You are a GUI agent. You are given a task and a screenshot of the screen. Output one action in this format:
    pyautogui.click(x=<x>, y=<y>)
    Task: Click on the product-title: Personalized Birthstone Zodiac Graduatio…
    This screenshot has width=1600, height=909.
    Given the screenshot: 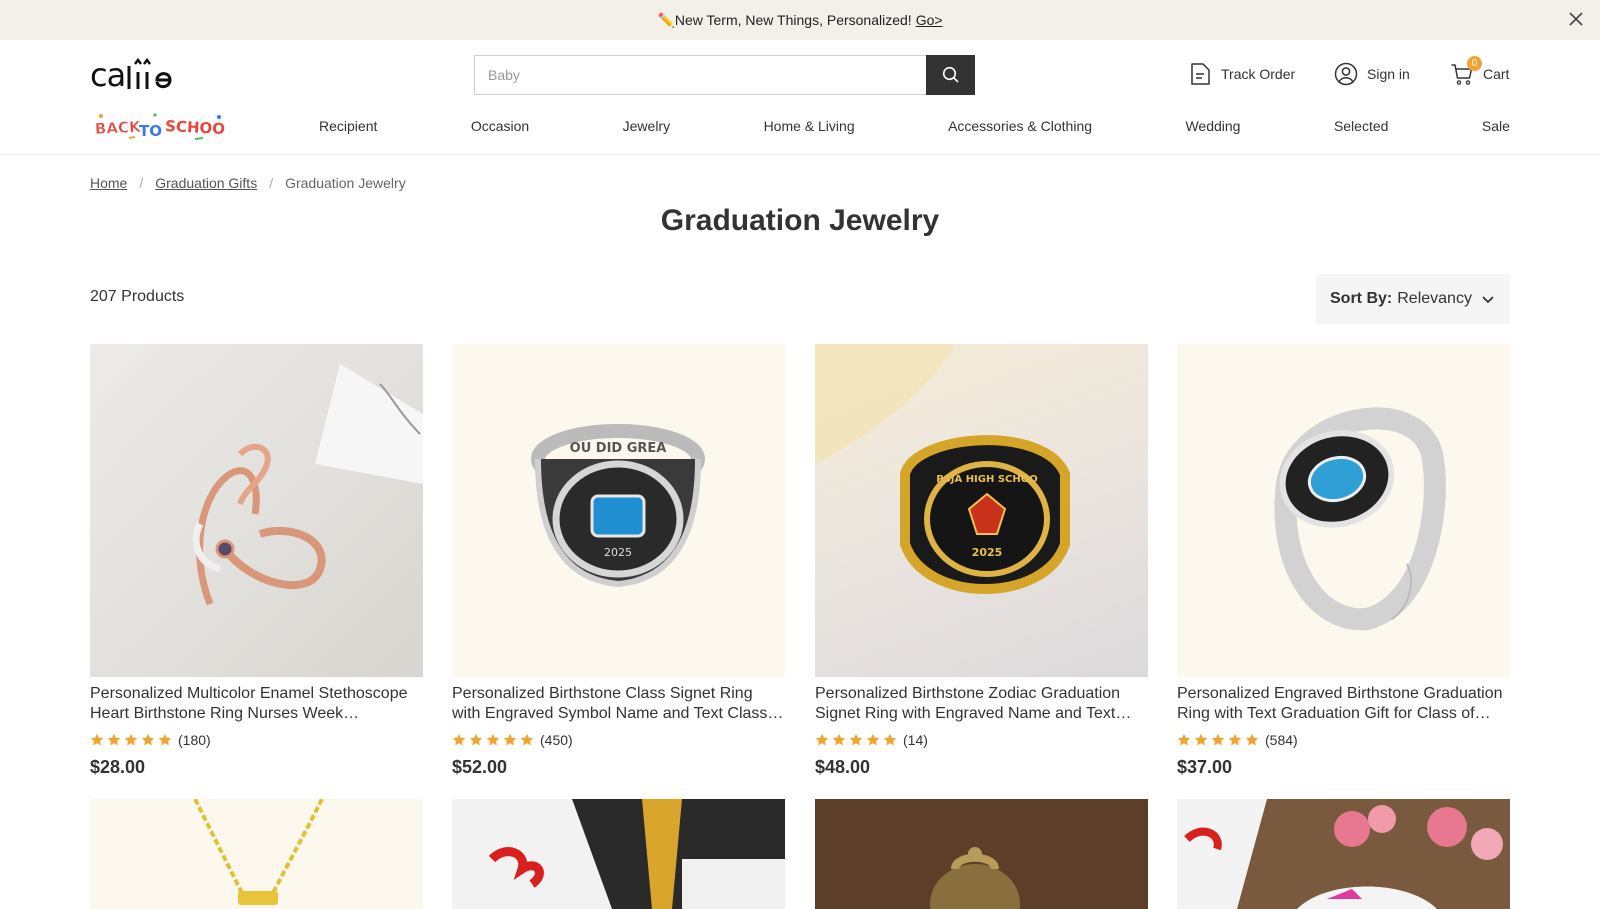 What is the action you would take?
    pyautogui.click(x=981, y=703)
    